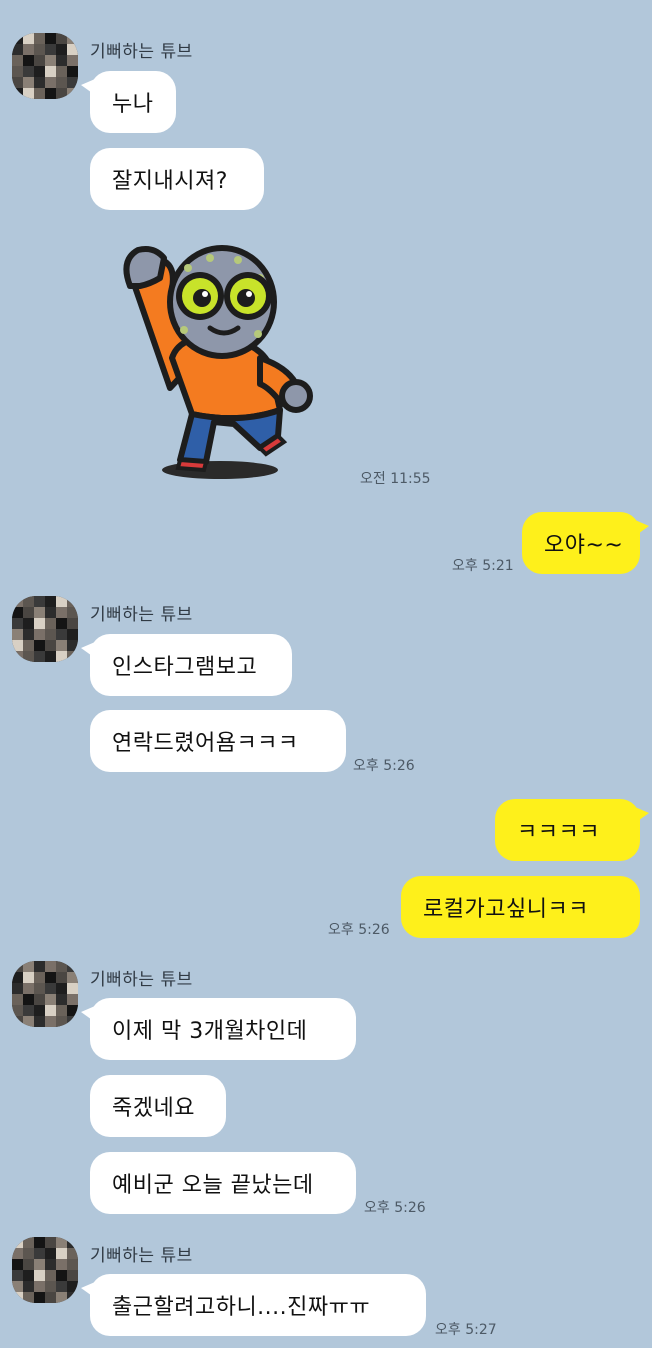  I want to click on message-bubble: 잘지내시져?, so click(177, 179).